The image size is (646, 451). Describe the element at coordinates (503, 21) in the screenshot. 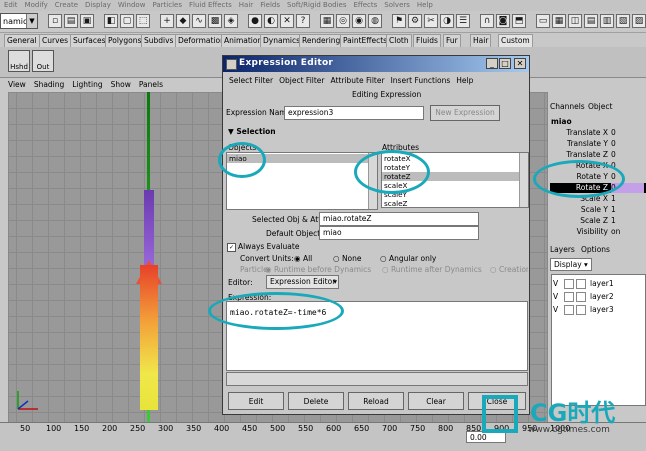

I see `hypershade-icon: ◙` at that location.